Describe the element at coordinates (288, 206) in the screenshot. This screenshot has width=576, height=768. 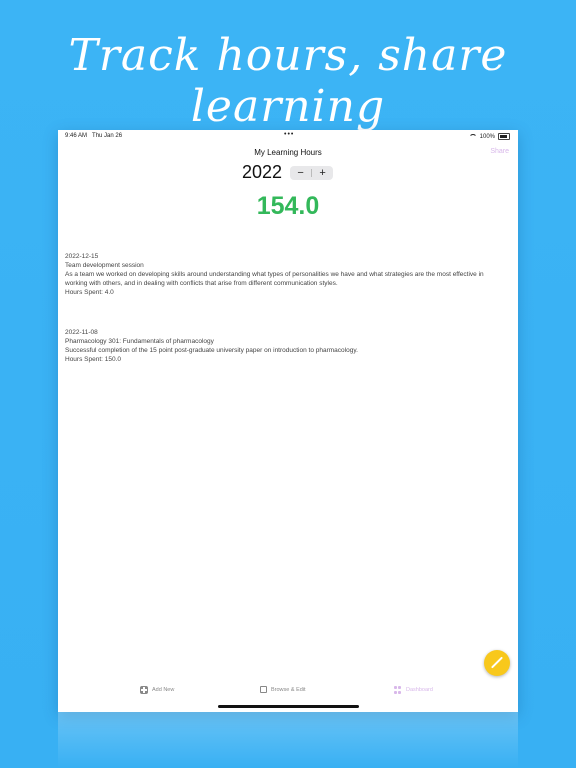
I see `total-hours: 154.0` at that location.